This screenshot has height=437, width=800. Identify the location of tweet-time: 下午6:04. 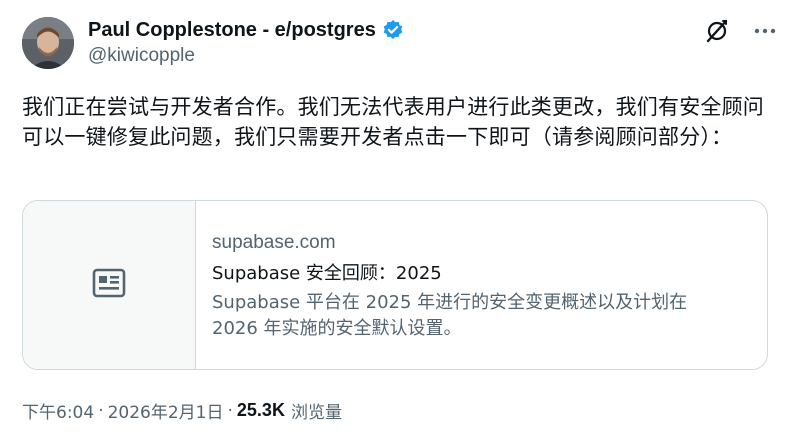
(58, 410).